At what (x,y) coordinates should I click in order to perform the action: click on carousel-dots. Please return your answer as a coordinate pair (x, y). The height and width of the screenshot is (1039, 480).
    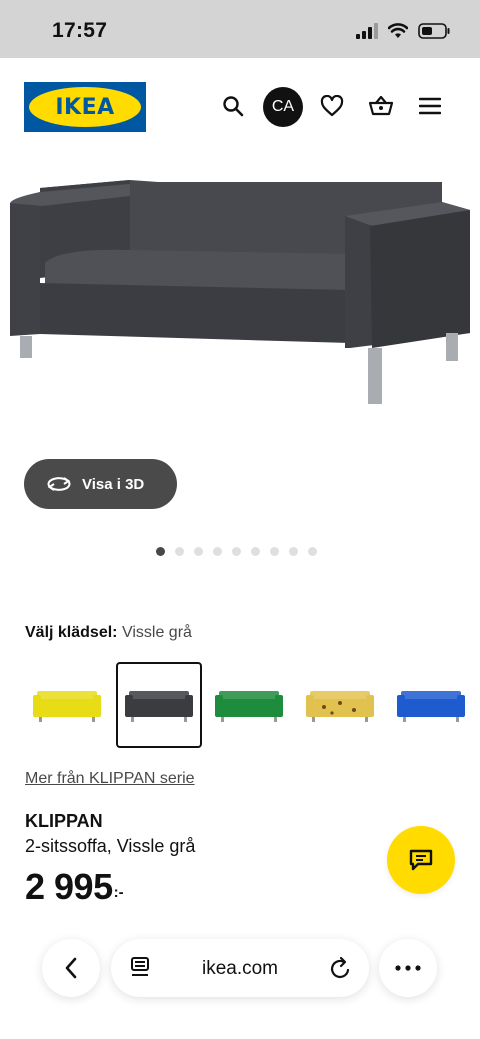
    Looking at the image, I should click on (236, 551).